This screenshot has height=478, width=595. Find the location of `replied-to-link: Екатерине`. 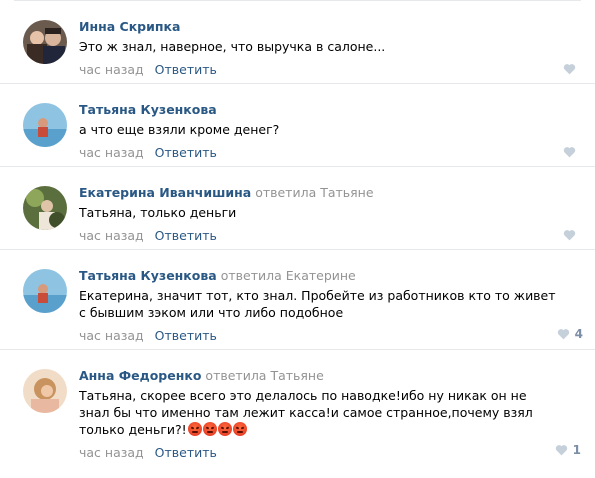

replied-to-link: Екатерине is located at coordinates (321, 275).